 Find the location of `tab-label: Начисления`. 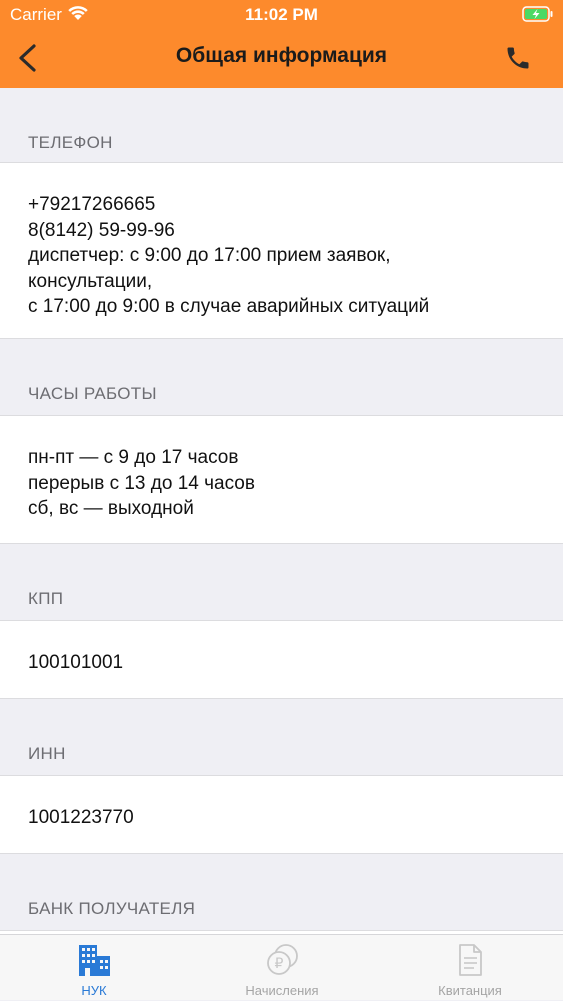

tab-label: Начисления is located at coordinates (282, 990).